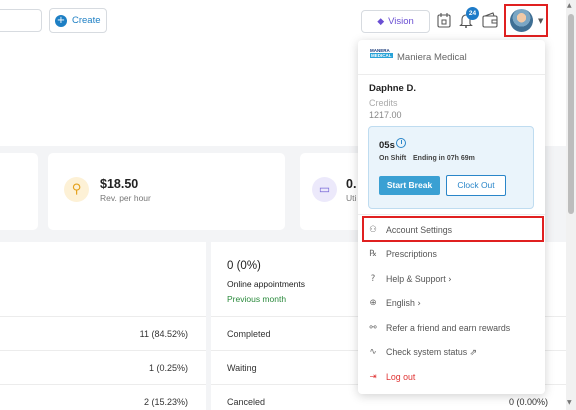 The width and height of the screenshot is (576, 410). Describe the element at coordinates (351, 184) in the screenshot. I see `util-value: 0.` at that location.